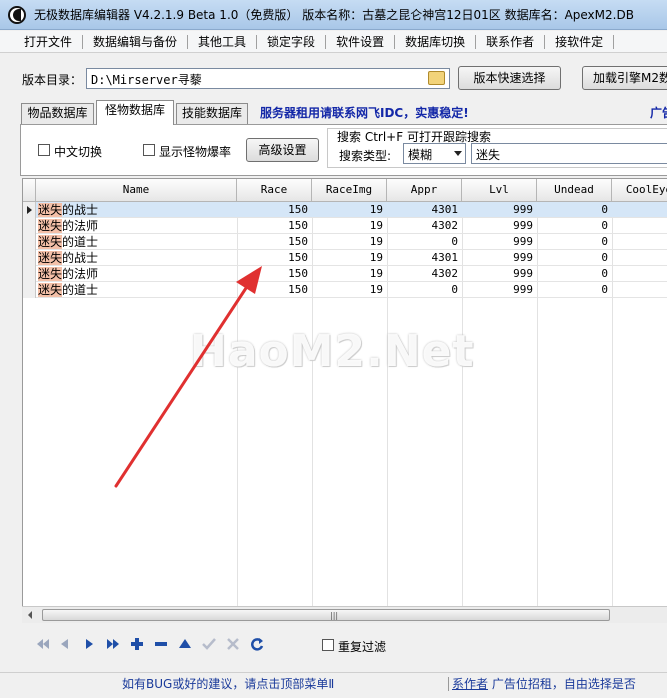 This screenshot has width=667, height=698. What do you see at coordinates (436, 78) in the screenshot?
I see `folder-icon` at bounding box center [436, 78].